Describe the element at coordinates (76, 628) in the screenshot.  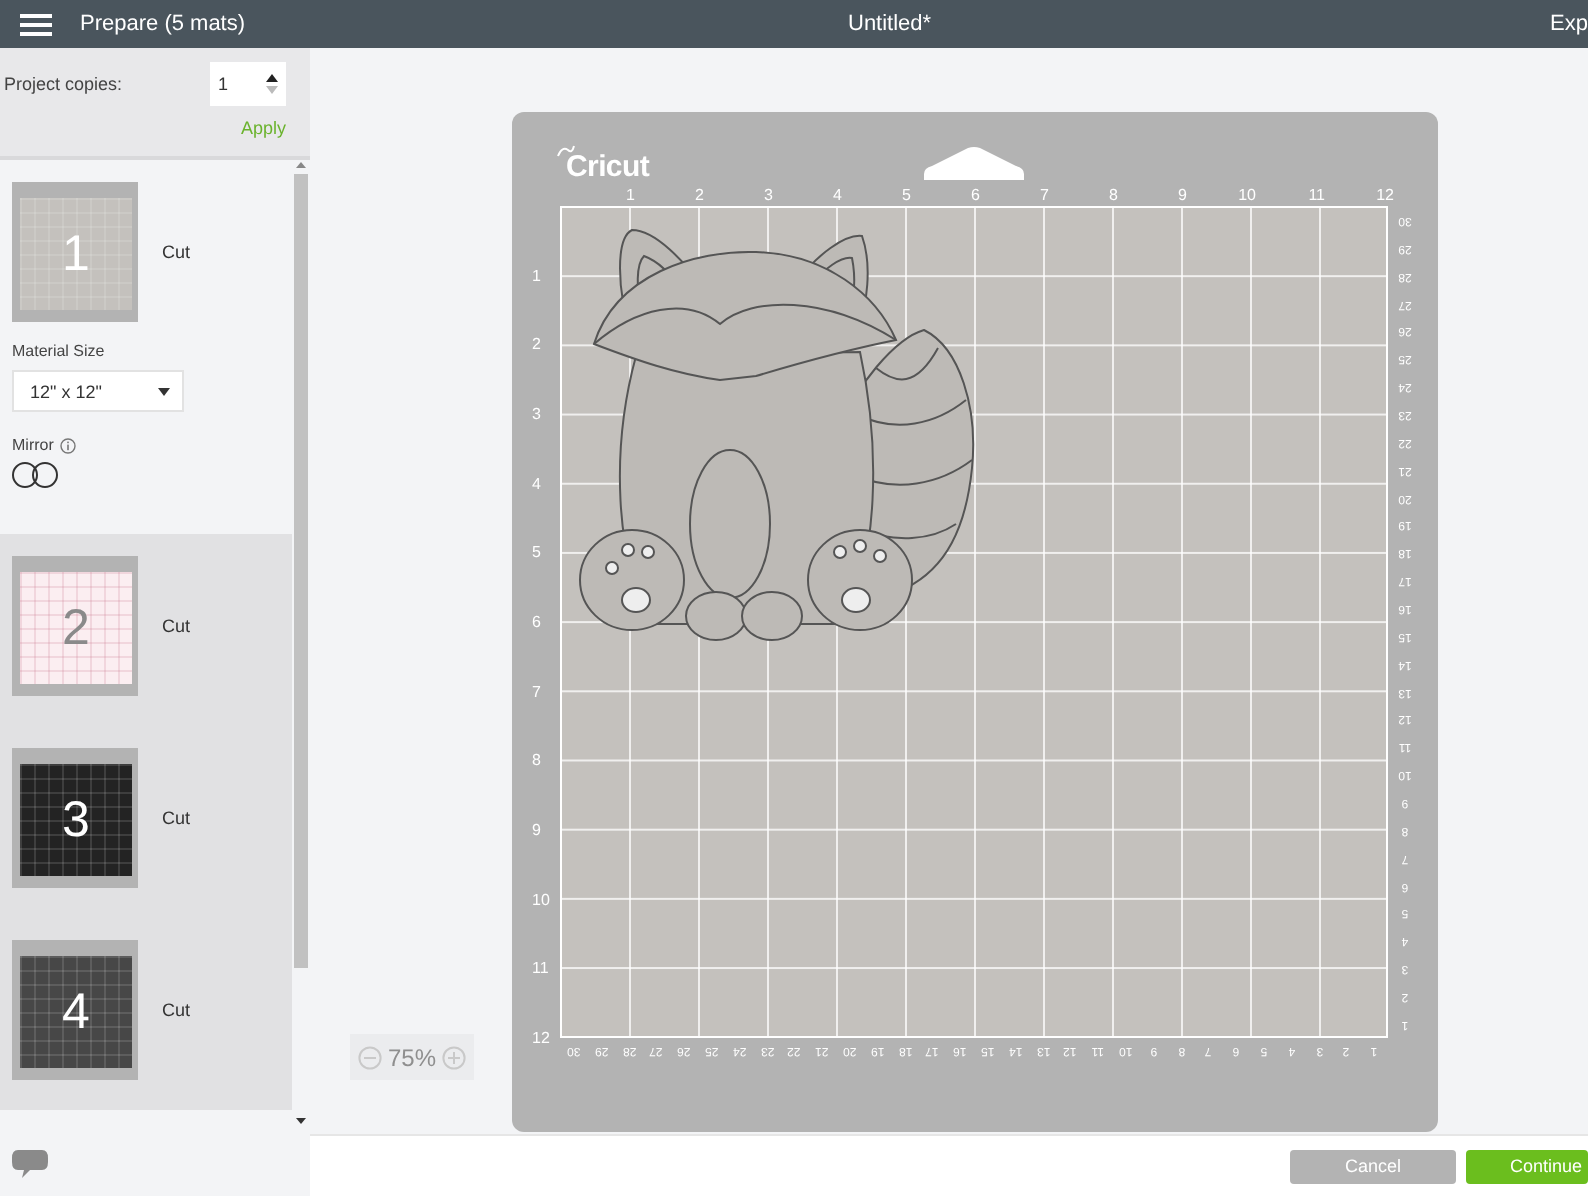
I see `mat-number: 2` at that location.